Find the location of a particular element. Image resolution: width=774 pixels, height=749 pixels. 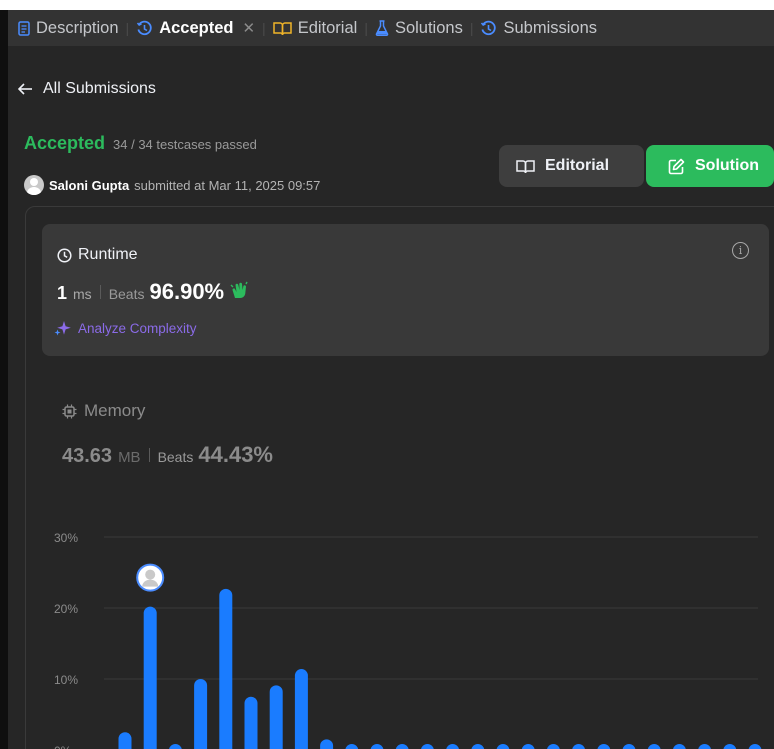

memory-values: 43.63 MB Beats 44.43% is located at coordinates (170, 455).